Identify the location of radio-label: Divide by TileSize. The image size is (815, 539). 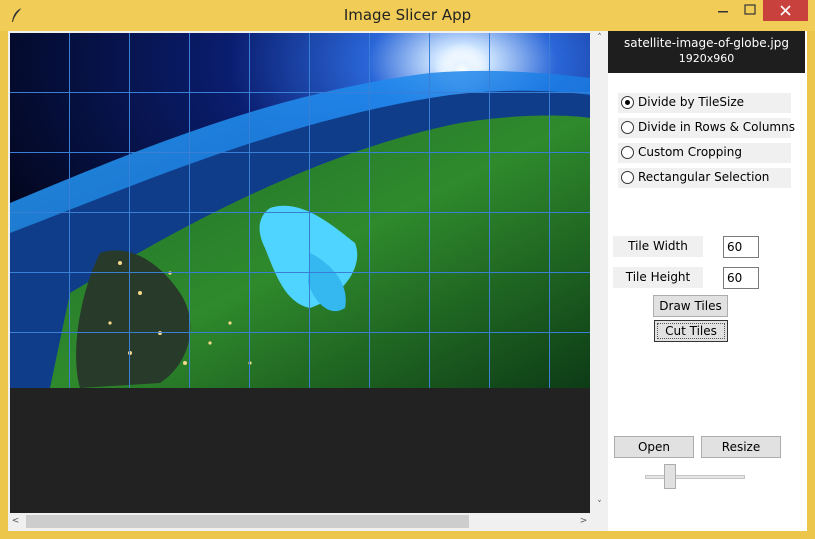
(691, 102).